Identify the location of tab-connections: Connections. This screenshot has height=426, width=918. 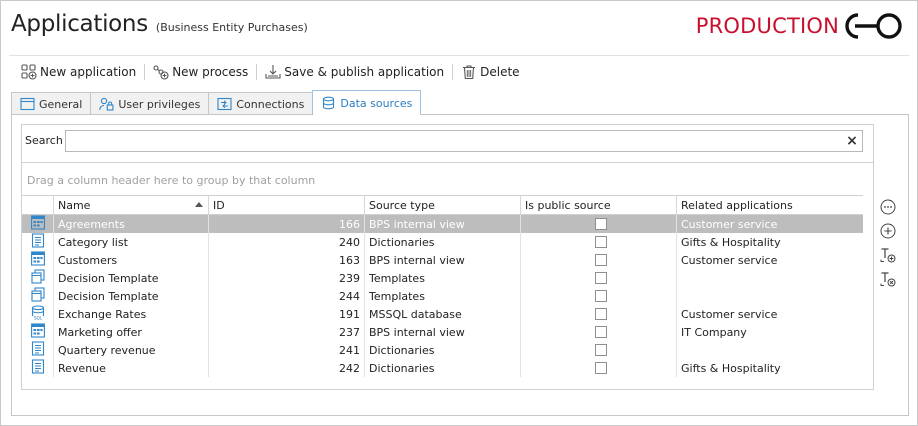
(261, 103).